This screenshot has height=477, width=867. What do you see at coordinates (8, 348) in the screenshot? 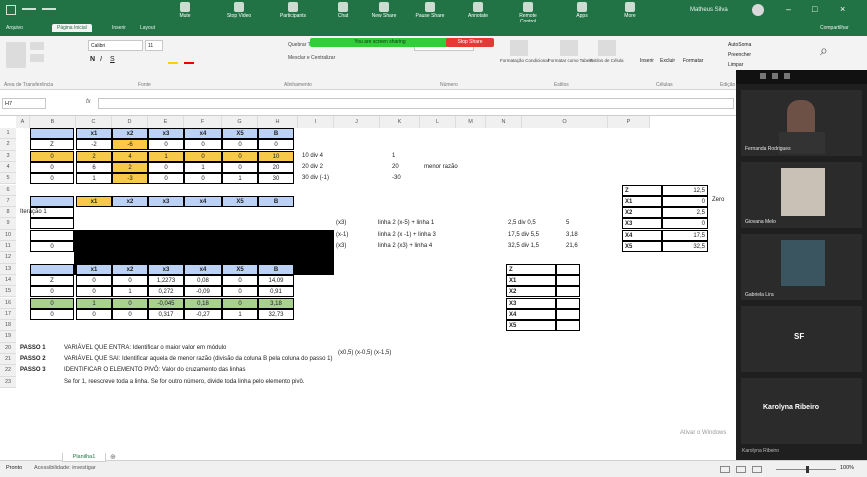
I see `row-header: 20` at bounding box center [8, 348].